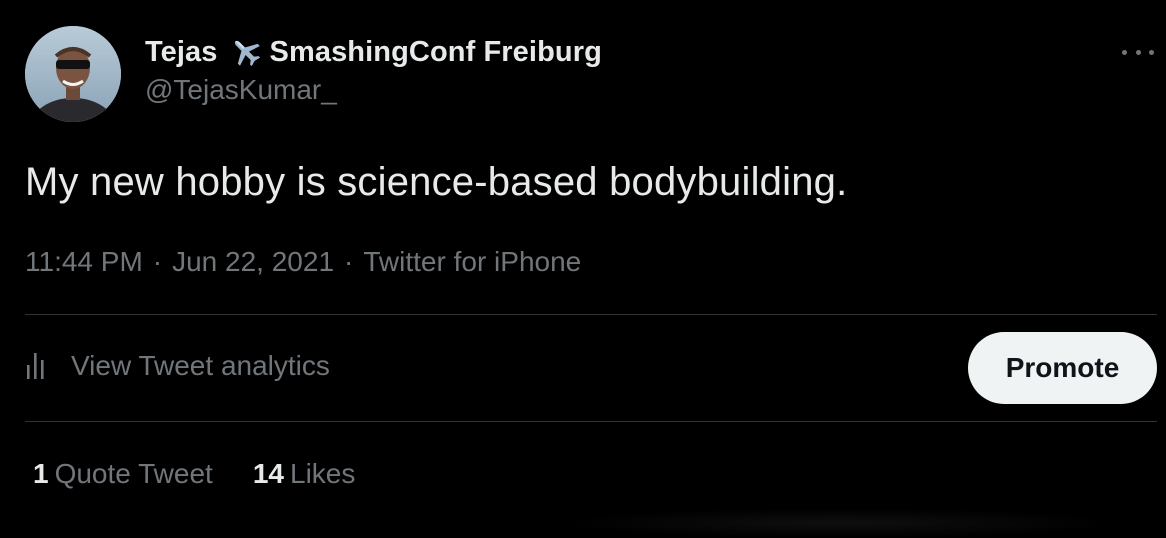  What do you see at coordinates (181, 51) in the screenshot?
I see `display-name-first: Tejas` at bounding box center [181, 51].